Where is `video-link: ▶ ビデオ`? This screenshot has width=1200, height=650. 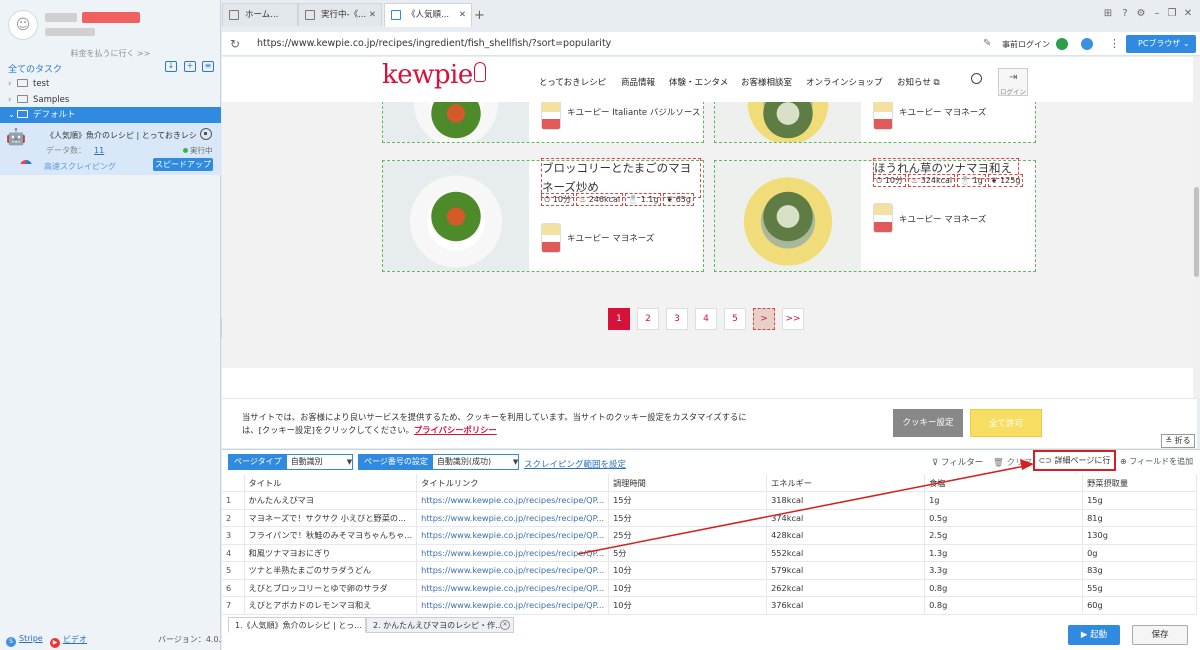
video-link: ▶ ビデオ is located at coordinates (68, 641).